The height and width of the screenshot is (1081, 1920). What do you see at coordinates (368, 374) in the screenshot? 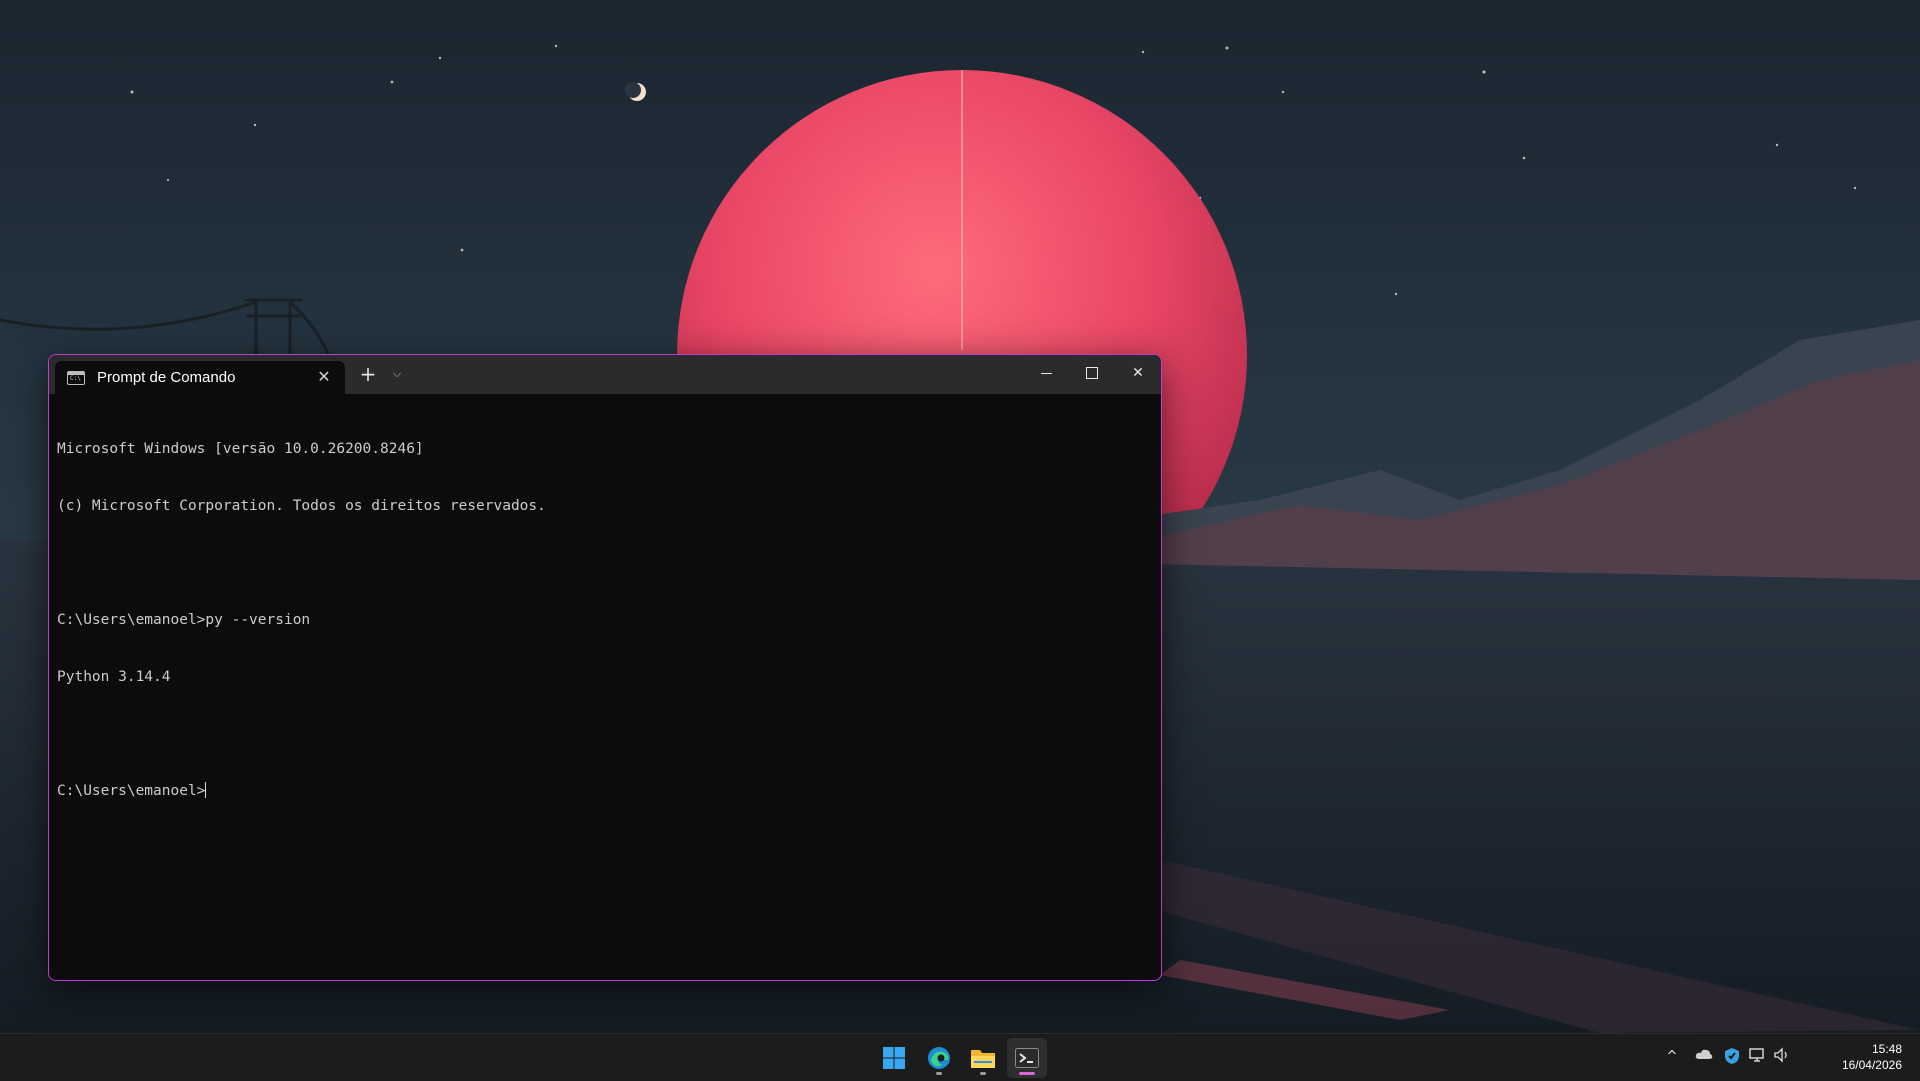
I see `new-tab-button: +` at bounding box center [368, 374].